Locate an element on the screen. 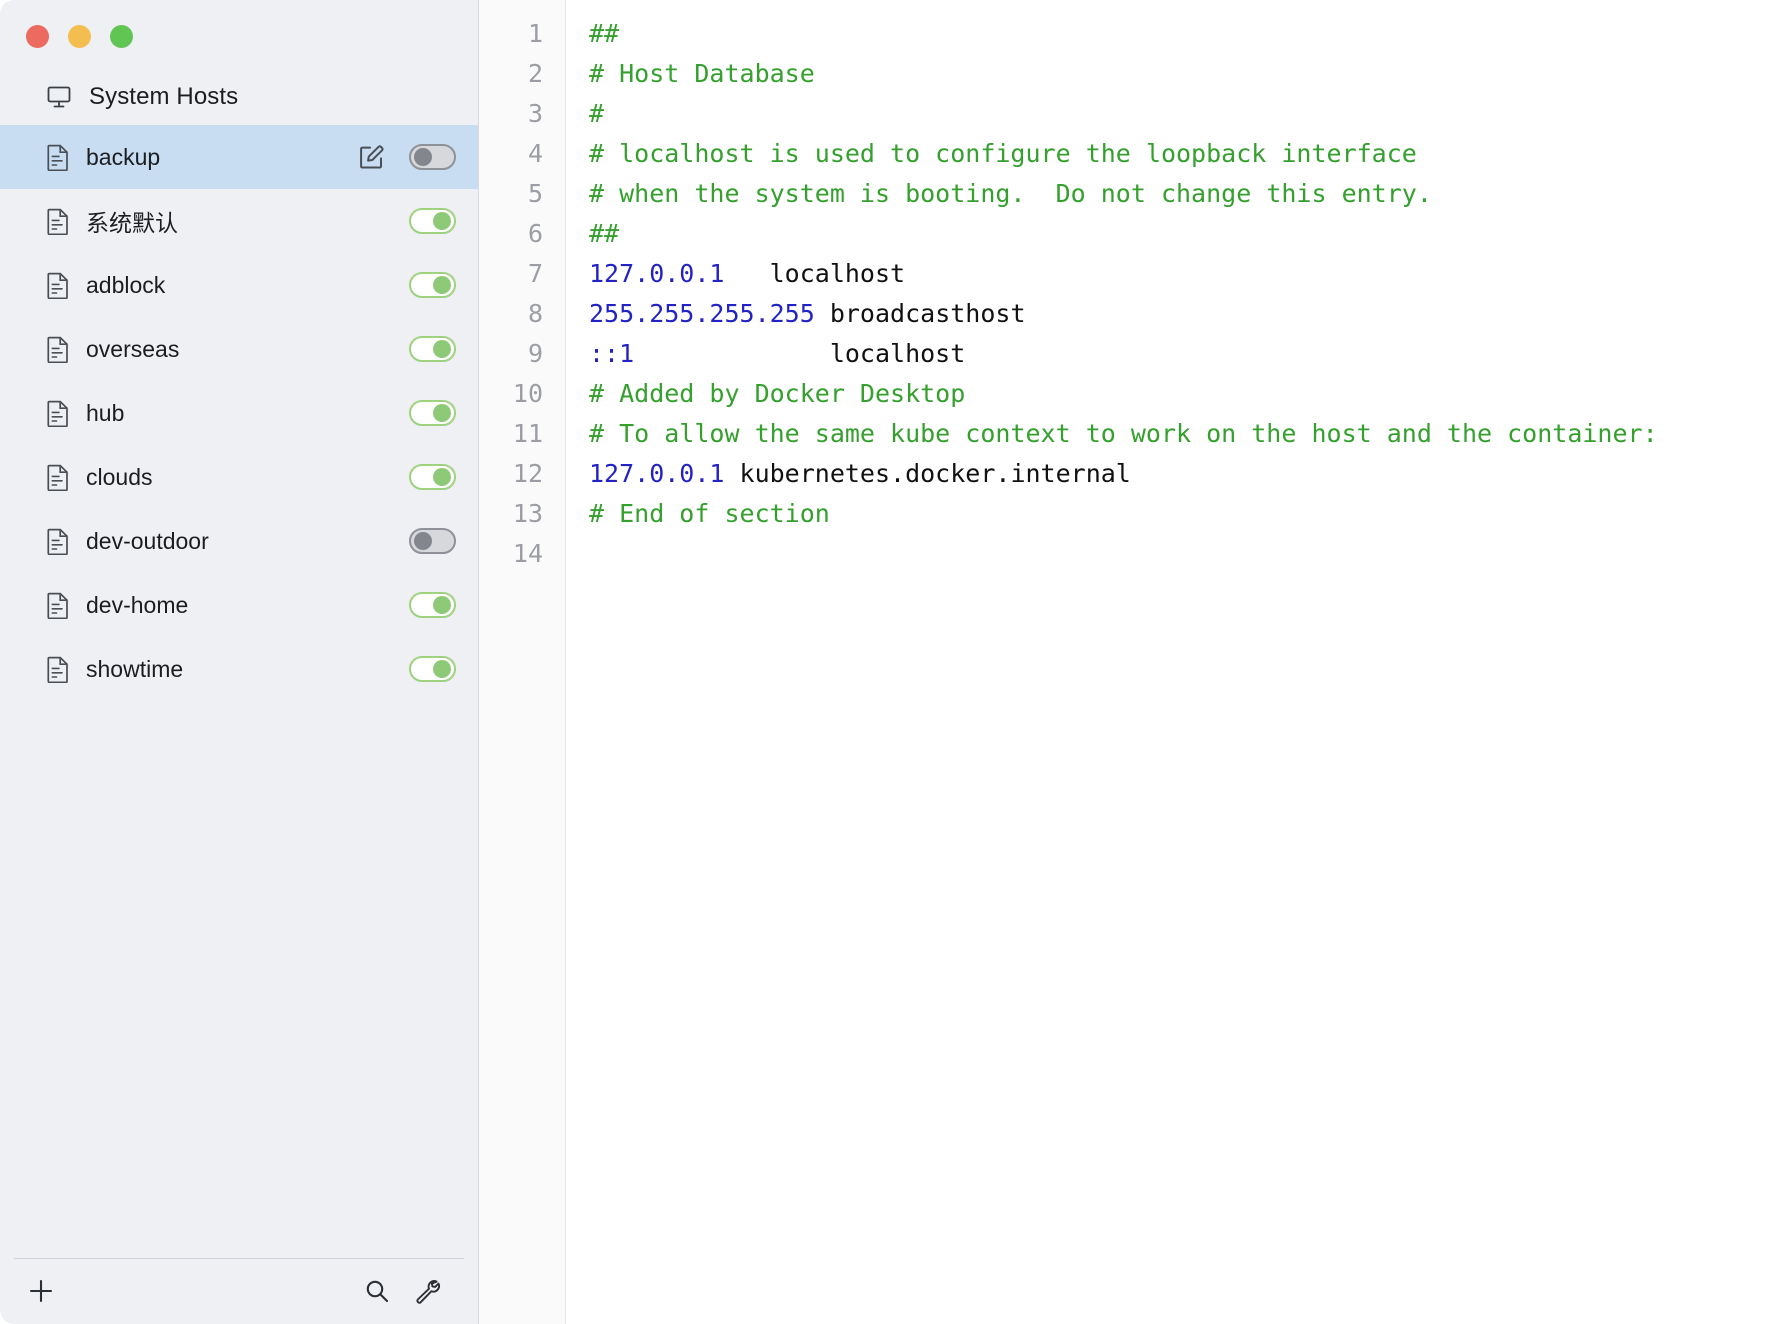 This screenshot has width=1788, height=1324. token-comment: # End of section is located at coordinates (709, 513).